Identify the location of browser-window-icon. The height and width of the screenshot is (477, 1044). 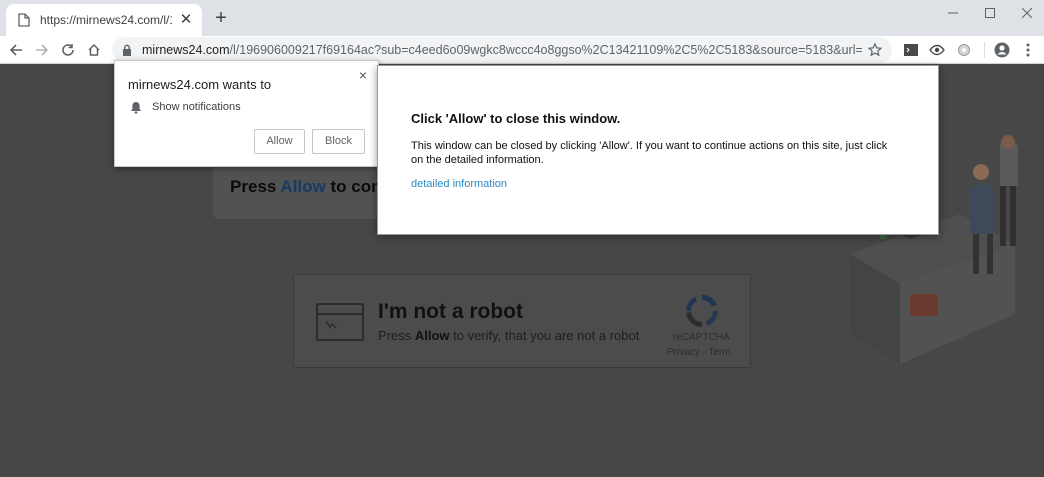
(340, 322).